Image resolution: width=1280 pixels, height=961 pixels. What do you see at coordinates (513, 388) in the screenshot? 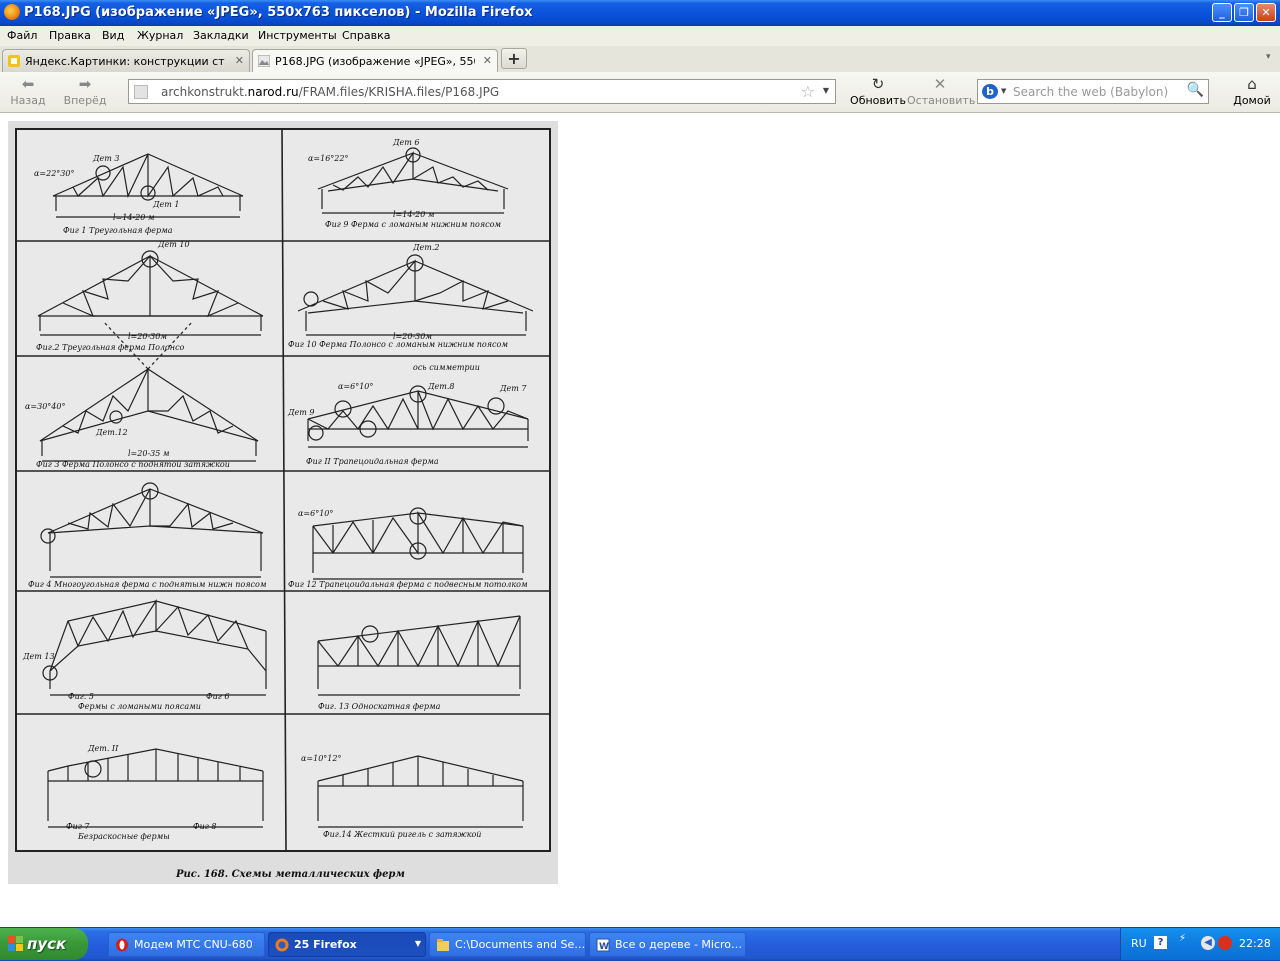
I see `det7-label: Дет 7` at bounding box center [513, 388].